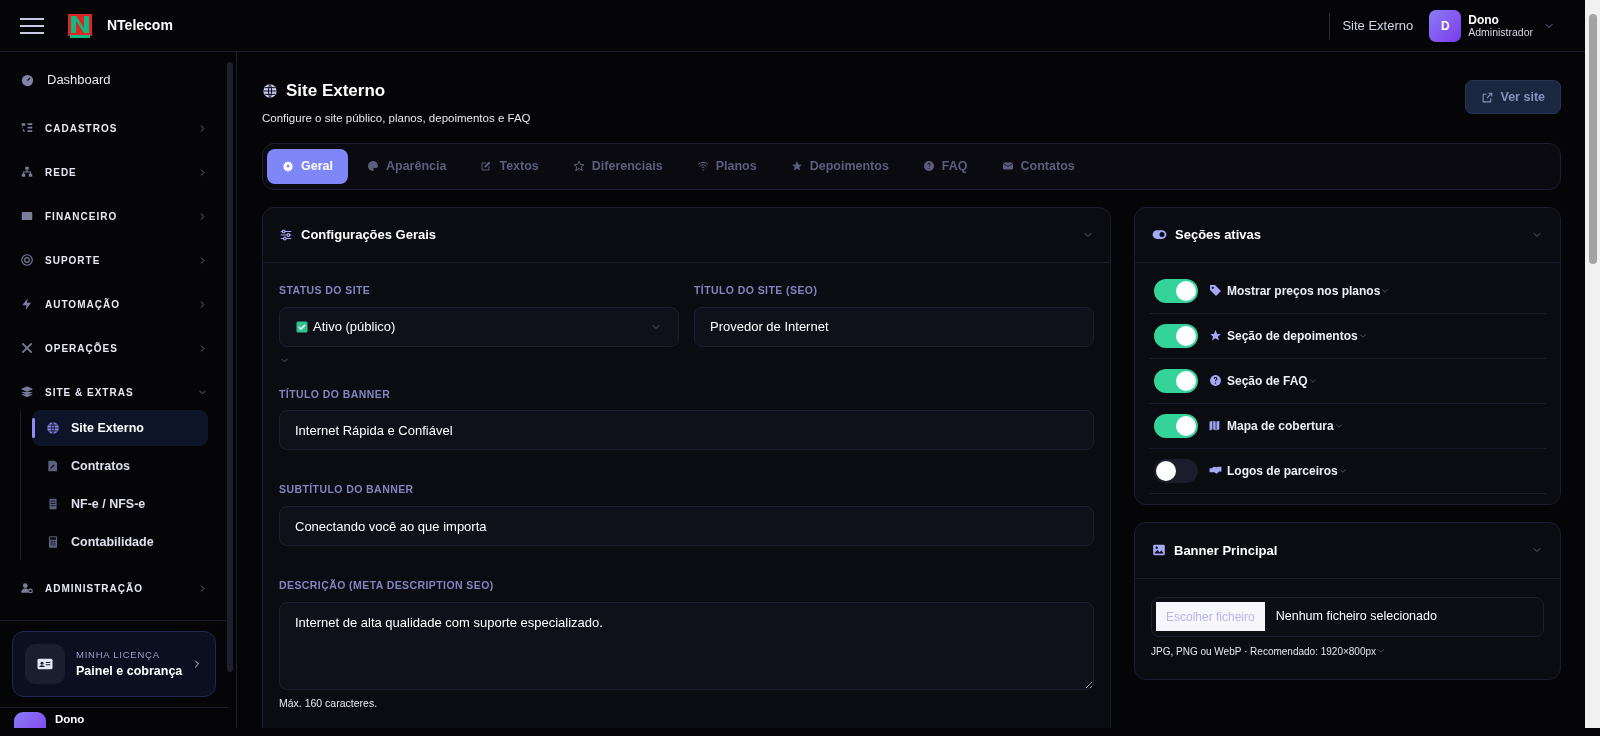 The image size is (1600, 736). Describe the element at coordinates (329, 703) in the screenshot. I see `field-hint: Máx. 160 caracteres.` at that location.